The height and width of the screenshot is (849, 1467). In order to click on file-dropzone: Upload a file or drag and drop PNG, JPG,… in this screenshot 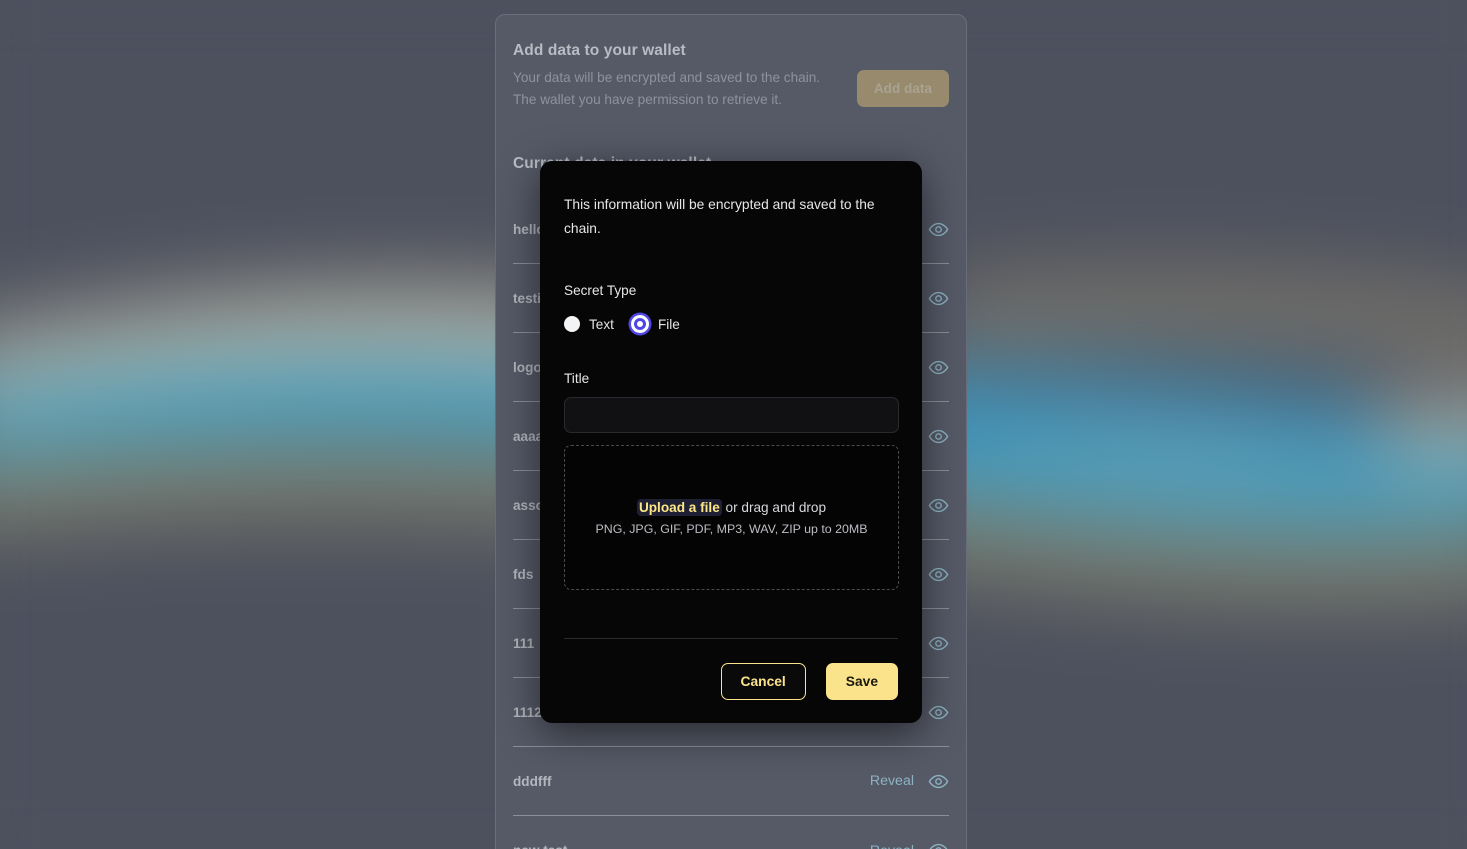, I will do `click(731, 517)`.